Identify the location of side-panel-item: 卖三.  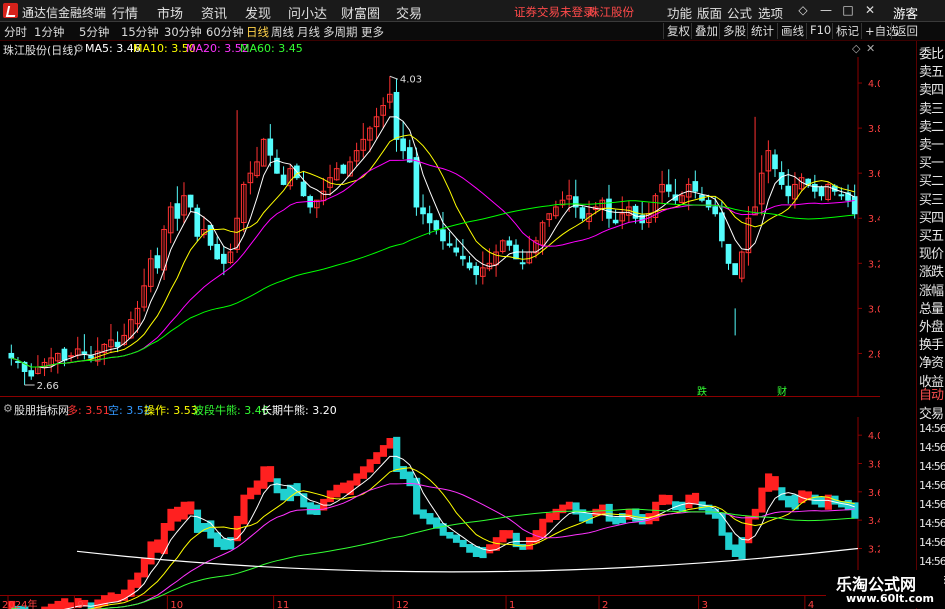
(931, 107).